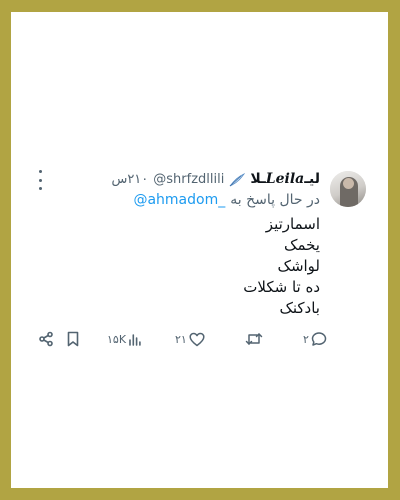 This screenshot has height=500, width=400. I want to click on replying-to-label: در حال پاسخ به, so click(275, 200).